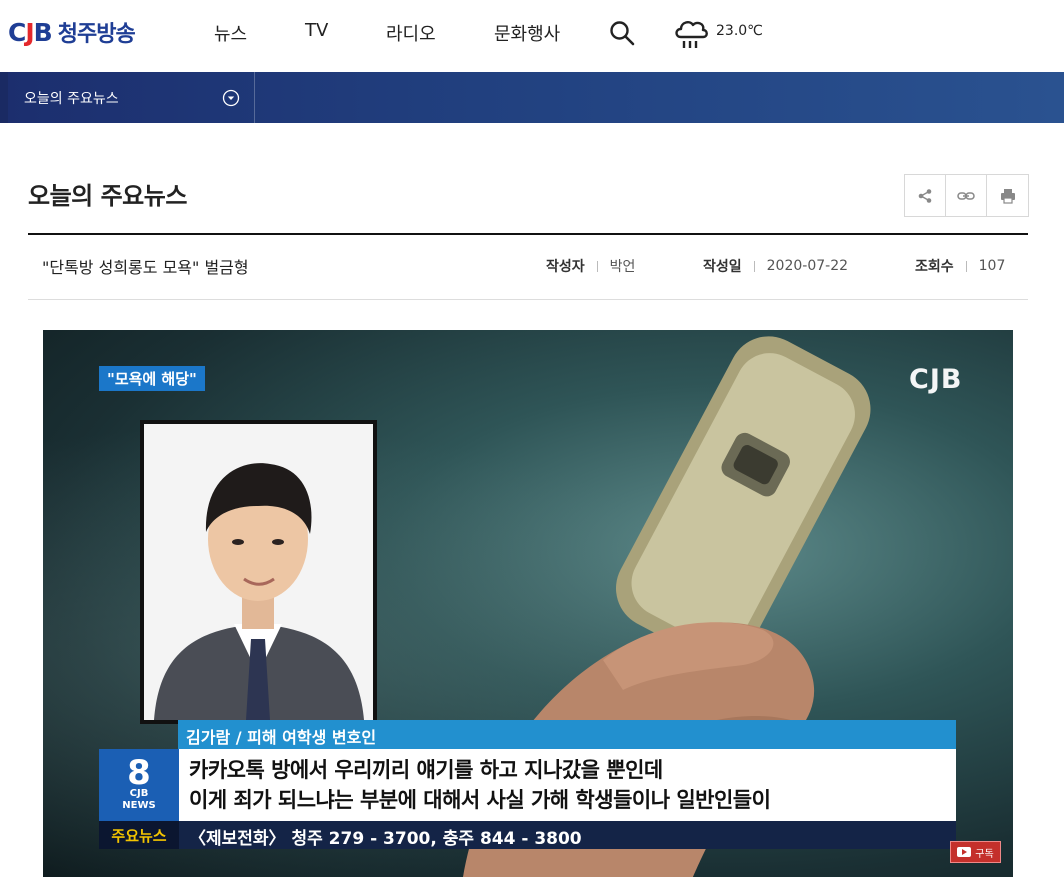 Image resolution: width=1064 pixels, height=877 pixels. Describe the element at coordinates (107, 196) in the screenshot. I see `page-title: 오늘의 주요뉴스` at that location.